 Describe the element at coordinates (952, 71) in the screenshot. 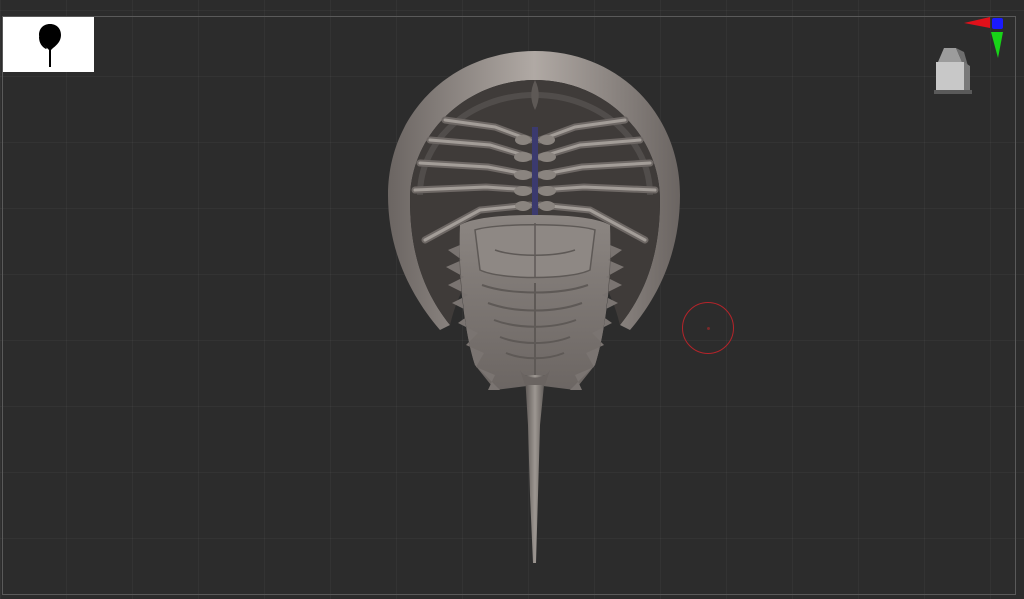

I see `view-cube-icon` at that location.